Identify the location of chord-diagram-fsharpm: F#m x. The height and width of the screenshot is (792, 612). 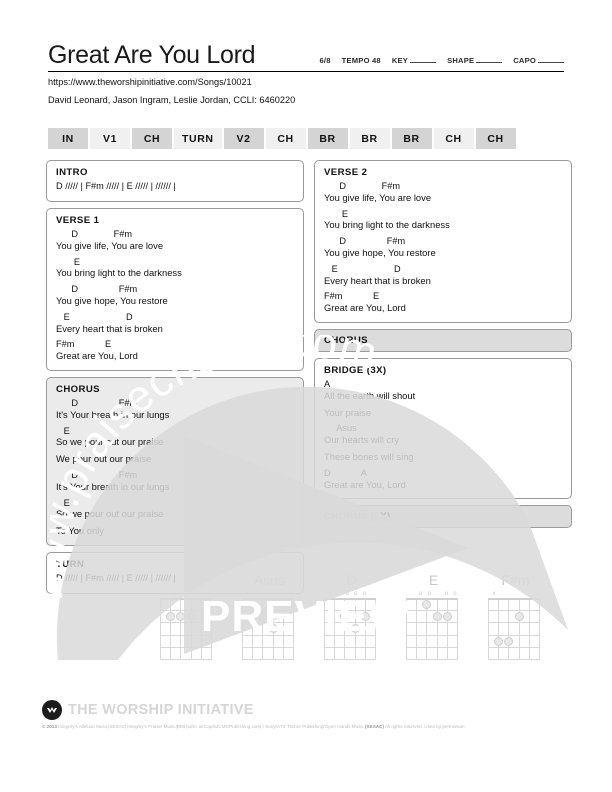
(515, 616).